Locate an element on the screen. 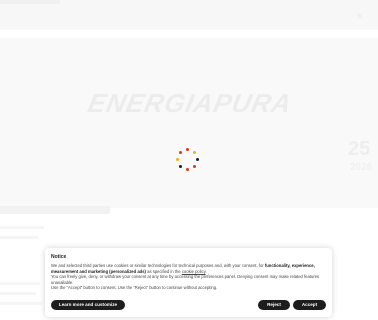  cookie-policy-link: cookie policy is located at coordinates (194, 271).